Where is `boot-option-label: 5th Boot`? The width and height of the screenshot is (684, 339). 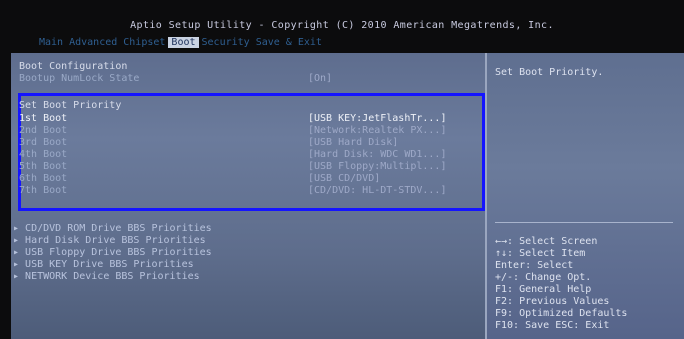
boot-option-label: 5th Boot is located at coordinates (43, 166).